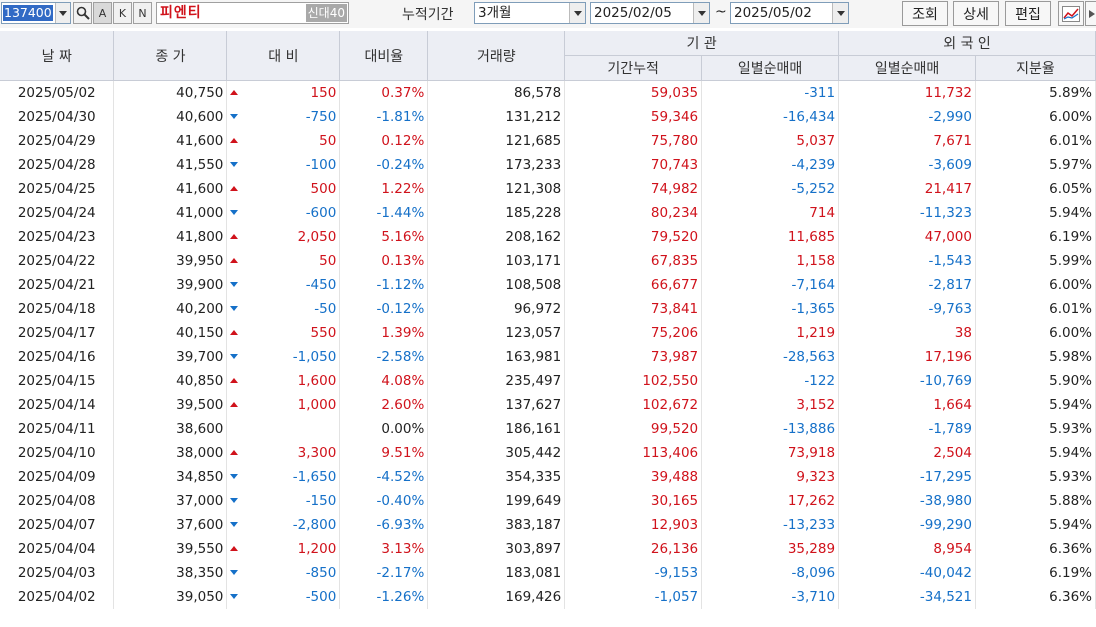 This screenshot has height=627, width=1096. I want to click on row-date: 2025/04/08, so click(57, 500).